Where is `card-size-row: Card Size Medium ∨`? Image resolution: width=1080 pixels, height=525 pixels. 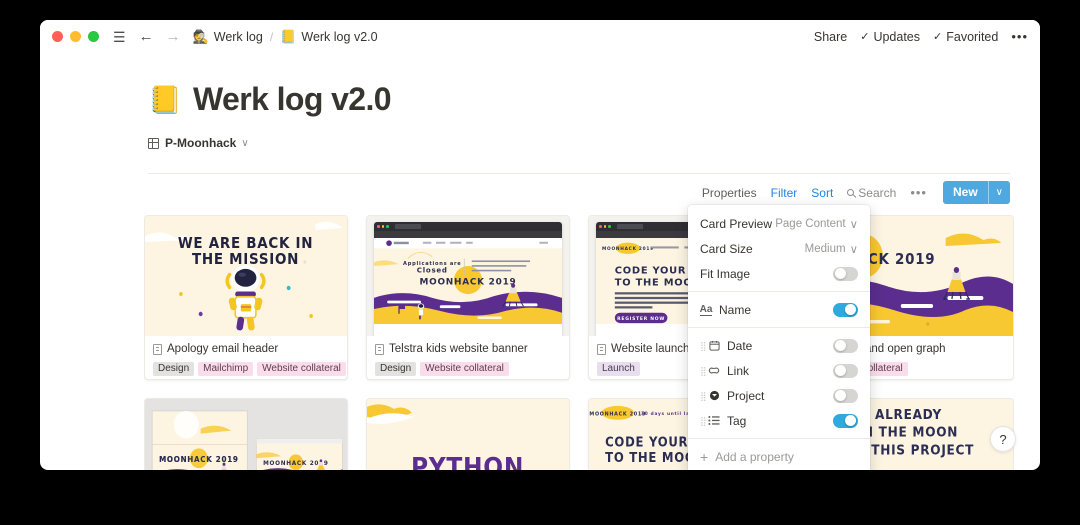
card-size-row: Card Size Medium ∨ is located at coordinates (779, 248).